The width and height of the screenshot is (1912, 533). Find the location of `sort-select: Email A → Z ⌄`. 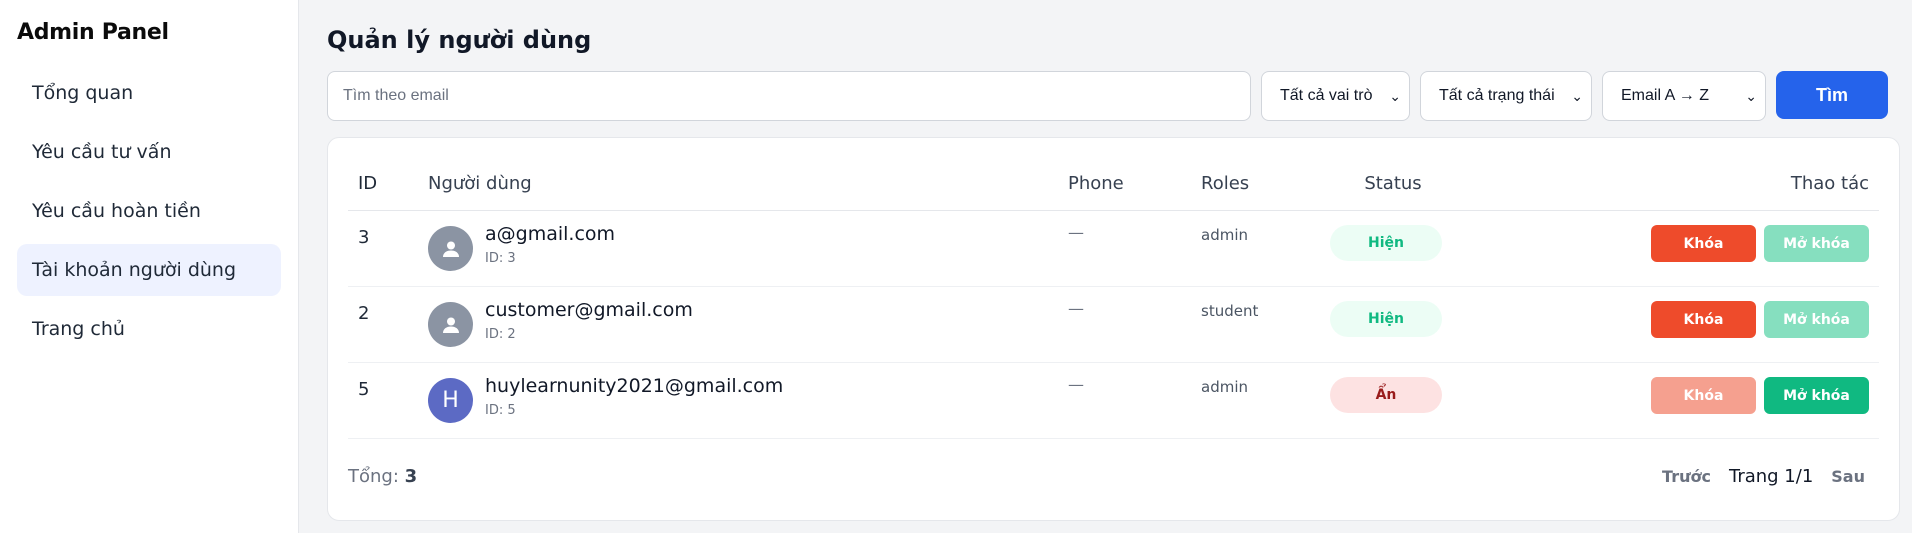

sort-select: Email A → Z ⌄ is located at coordinates (1684, 96).